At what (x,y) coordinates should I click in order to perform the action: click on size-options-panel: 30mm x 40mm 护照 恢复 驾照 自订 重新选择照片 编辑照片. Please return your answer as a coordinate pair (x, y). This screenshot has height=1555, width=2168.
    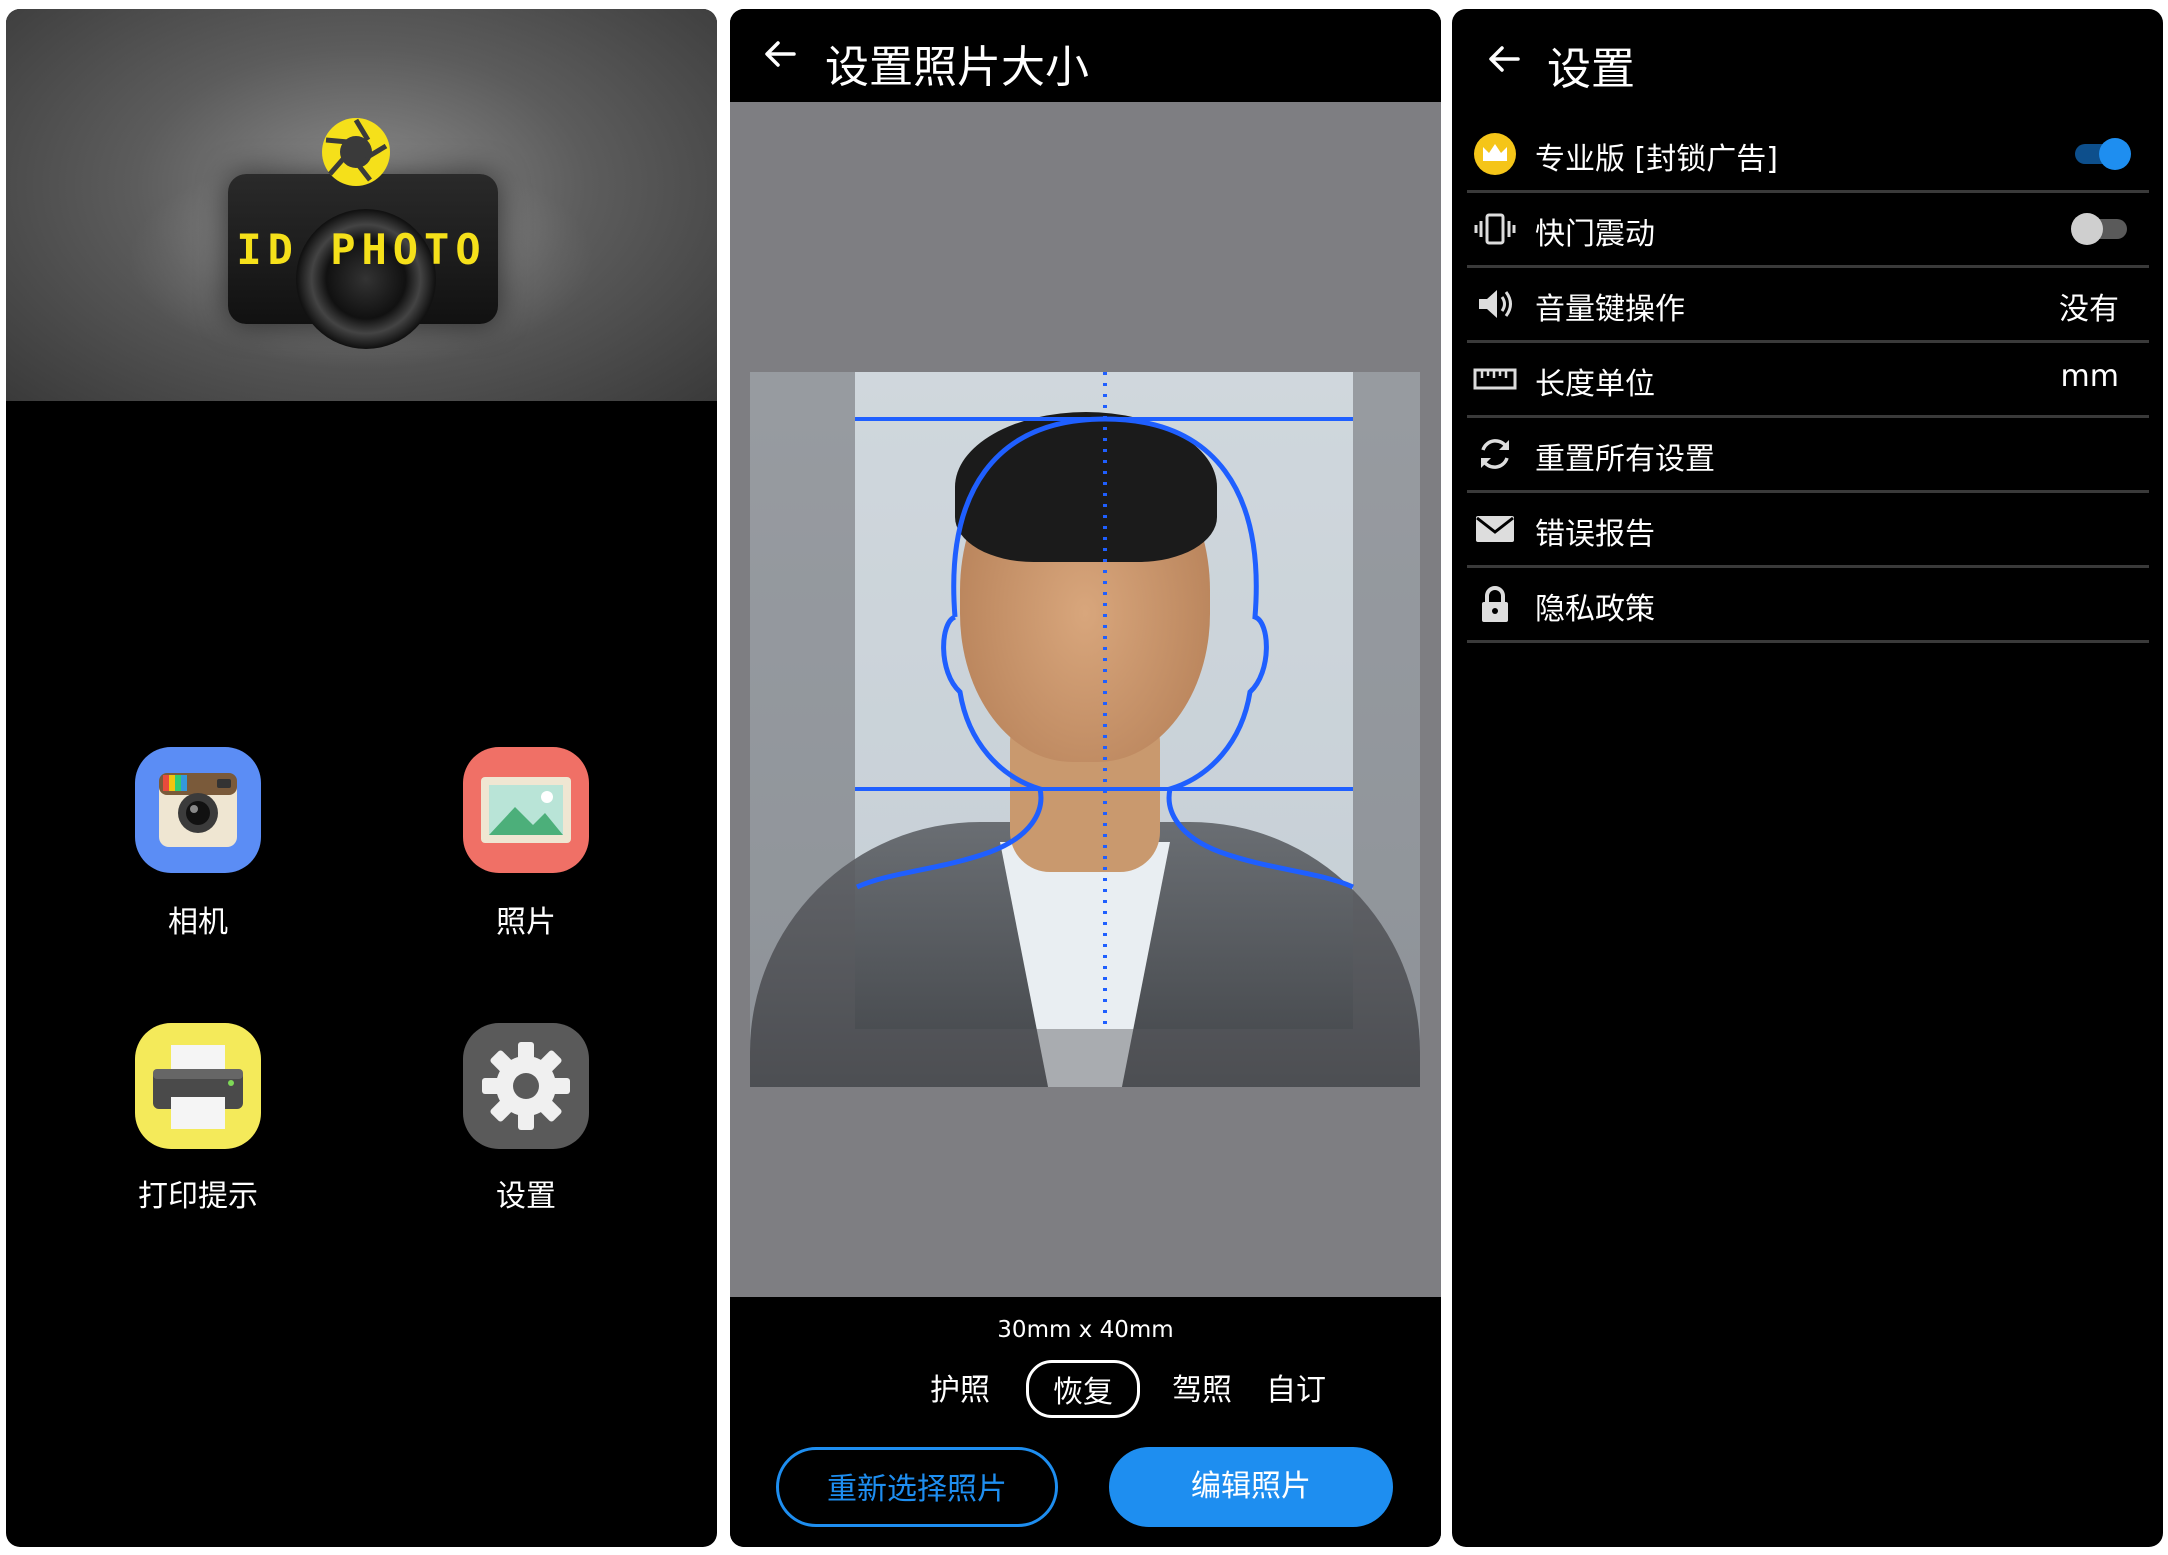
    Looking at the image, I should click on (1085, 1422).